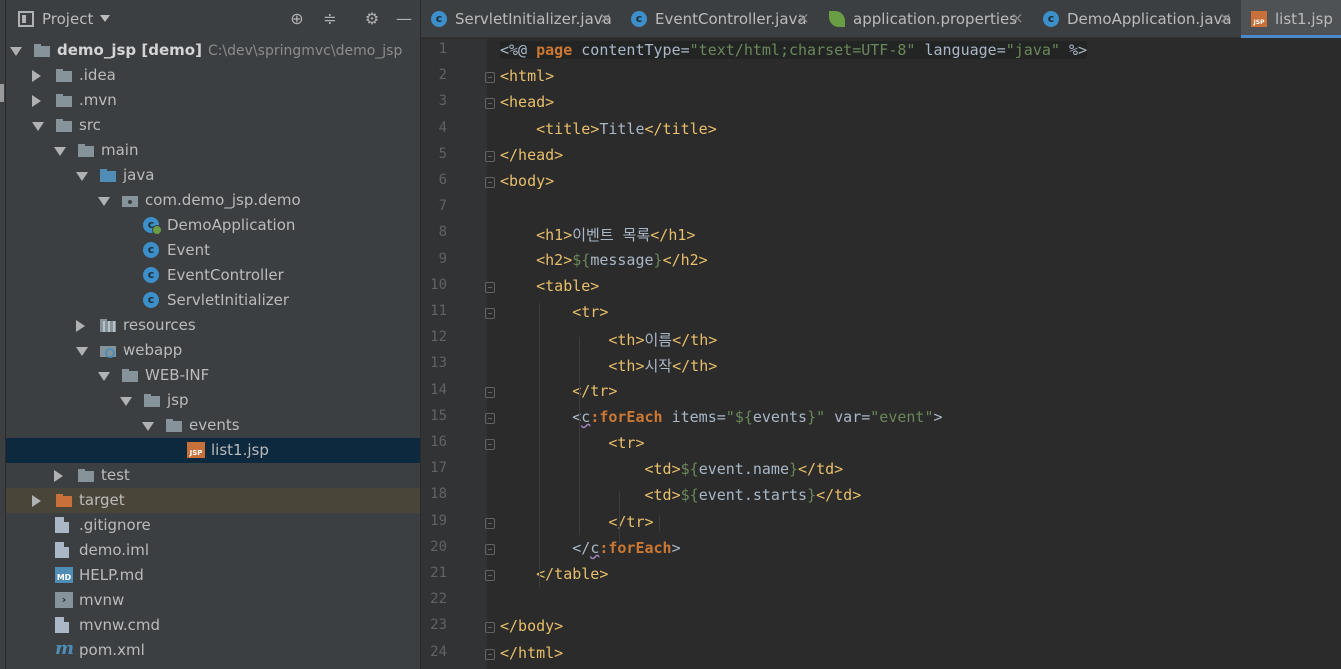 The width and height of the screenshot is (1341, 669). I want to click on locate-target-icon: ⊕, so click(297, 19).